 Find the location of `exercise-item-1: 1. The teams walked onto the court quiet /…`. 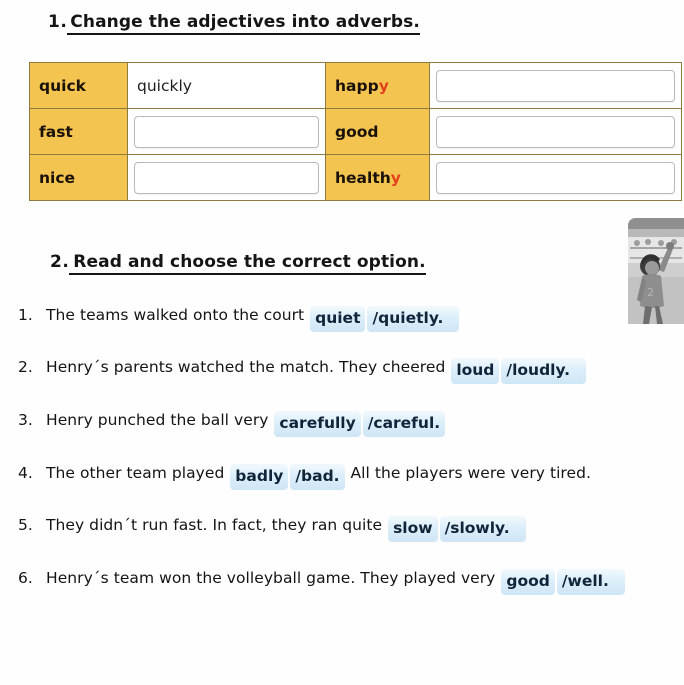

exercise-item-1: 1. The teams walked onto the court quiet /… is located at coordinates (239, 318).